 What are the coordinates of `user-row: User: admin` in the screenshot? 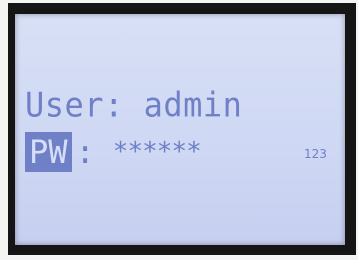 It's located at (133, 105).